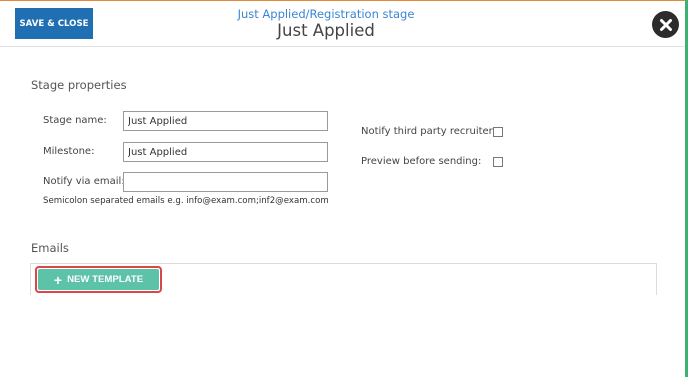 Image resolution: width=688 pixels, height=377 pixels. Describe the element at coordinates (225, 121) in the screenshot. I see `stage-name-input` at that location.